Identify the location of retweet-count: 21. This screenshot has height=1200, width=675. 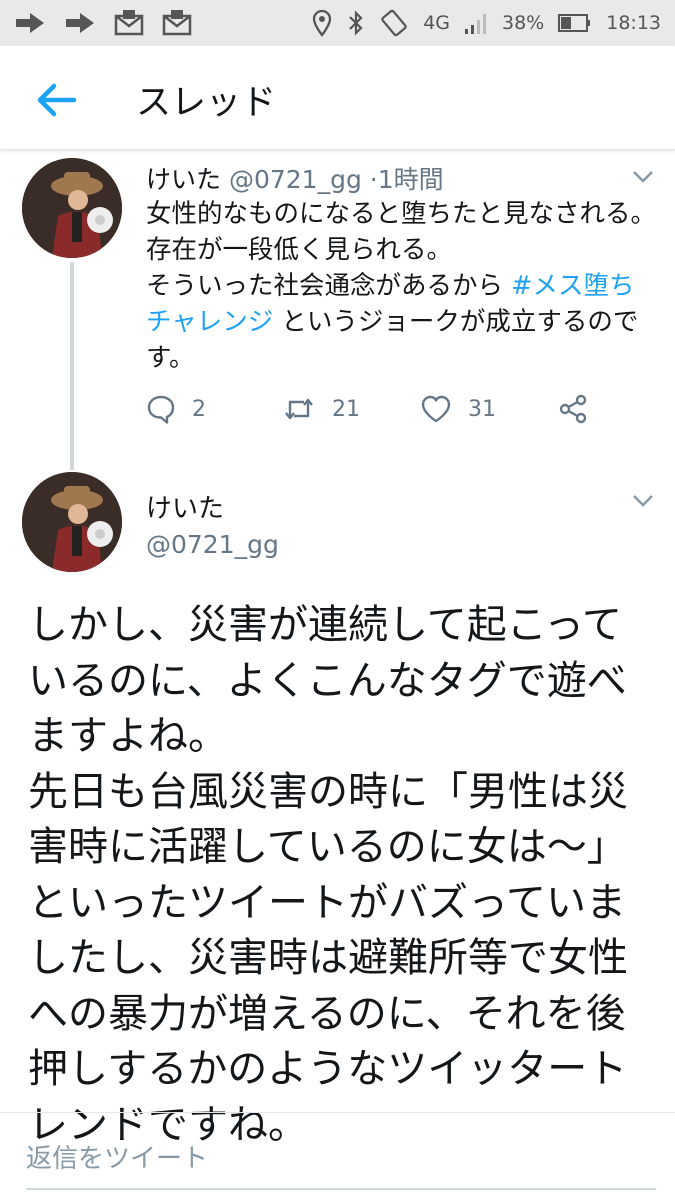
(346, 409).